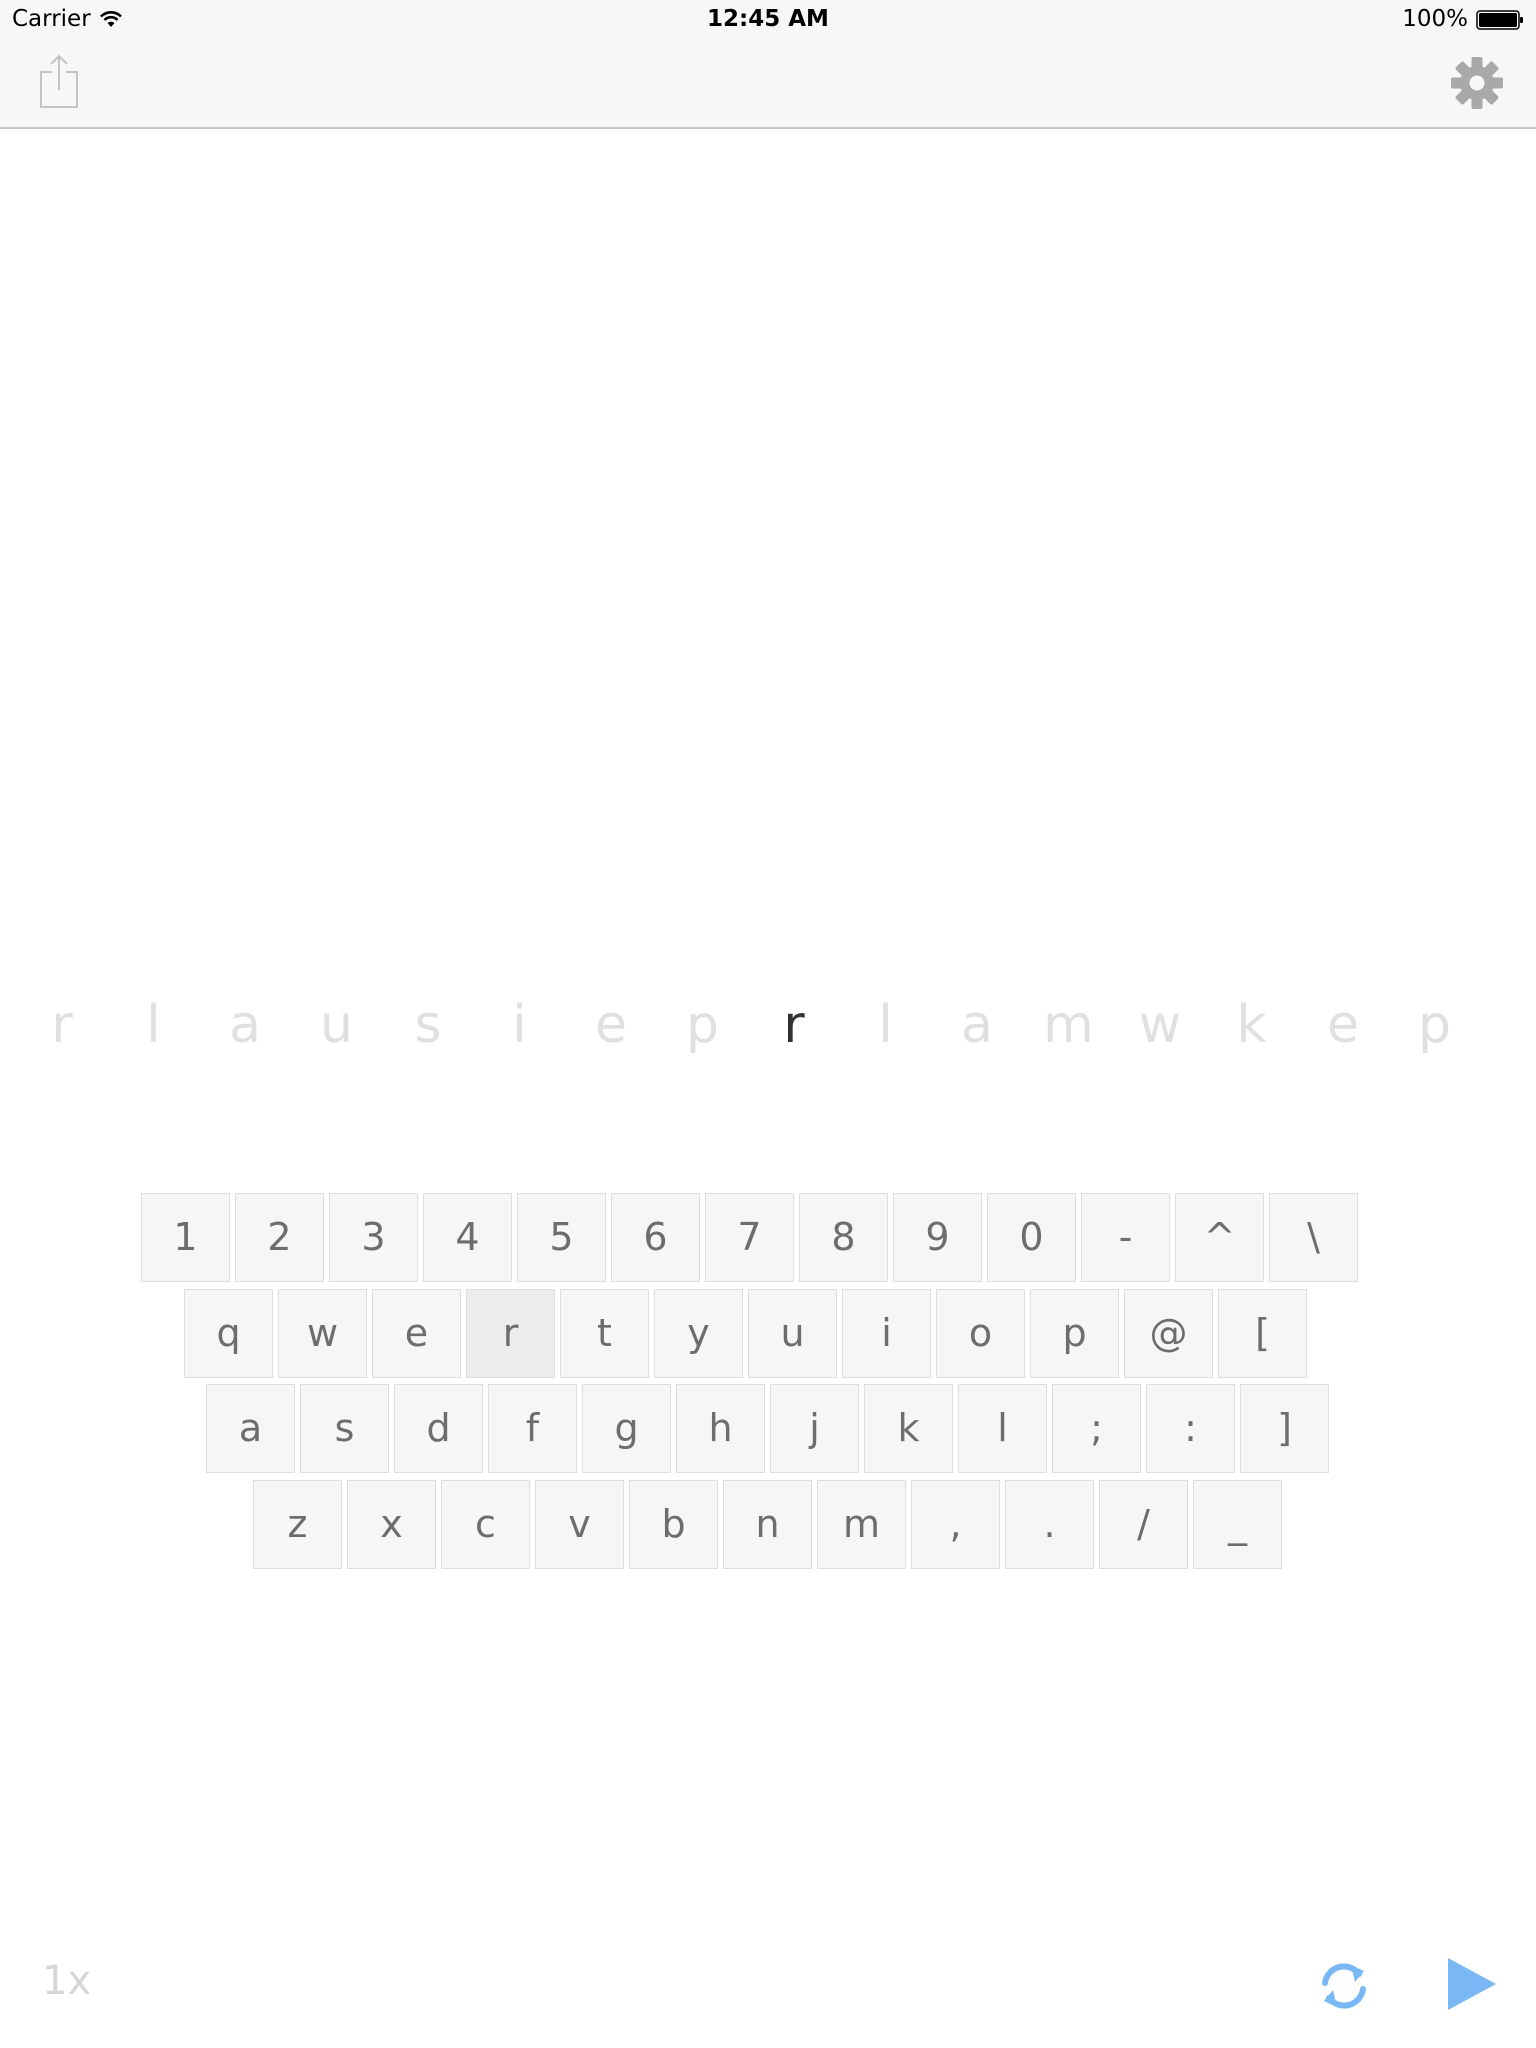  I want to click on key-1-0: q, so click(228, 1333).